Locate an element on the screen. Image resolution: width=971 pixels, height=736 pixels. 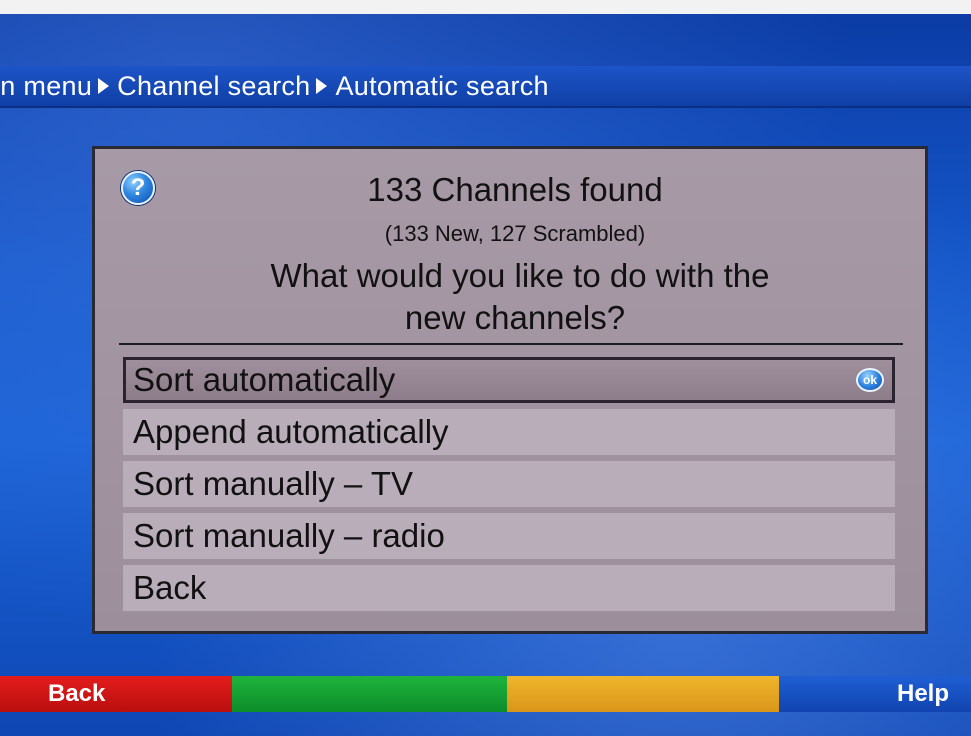
green-button is located at coordinates (369, 694).